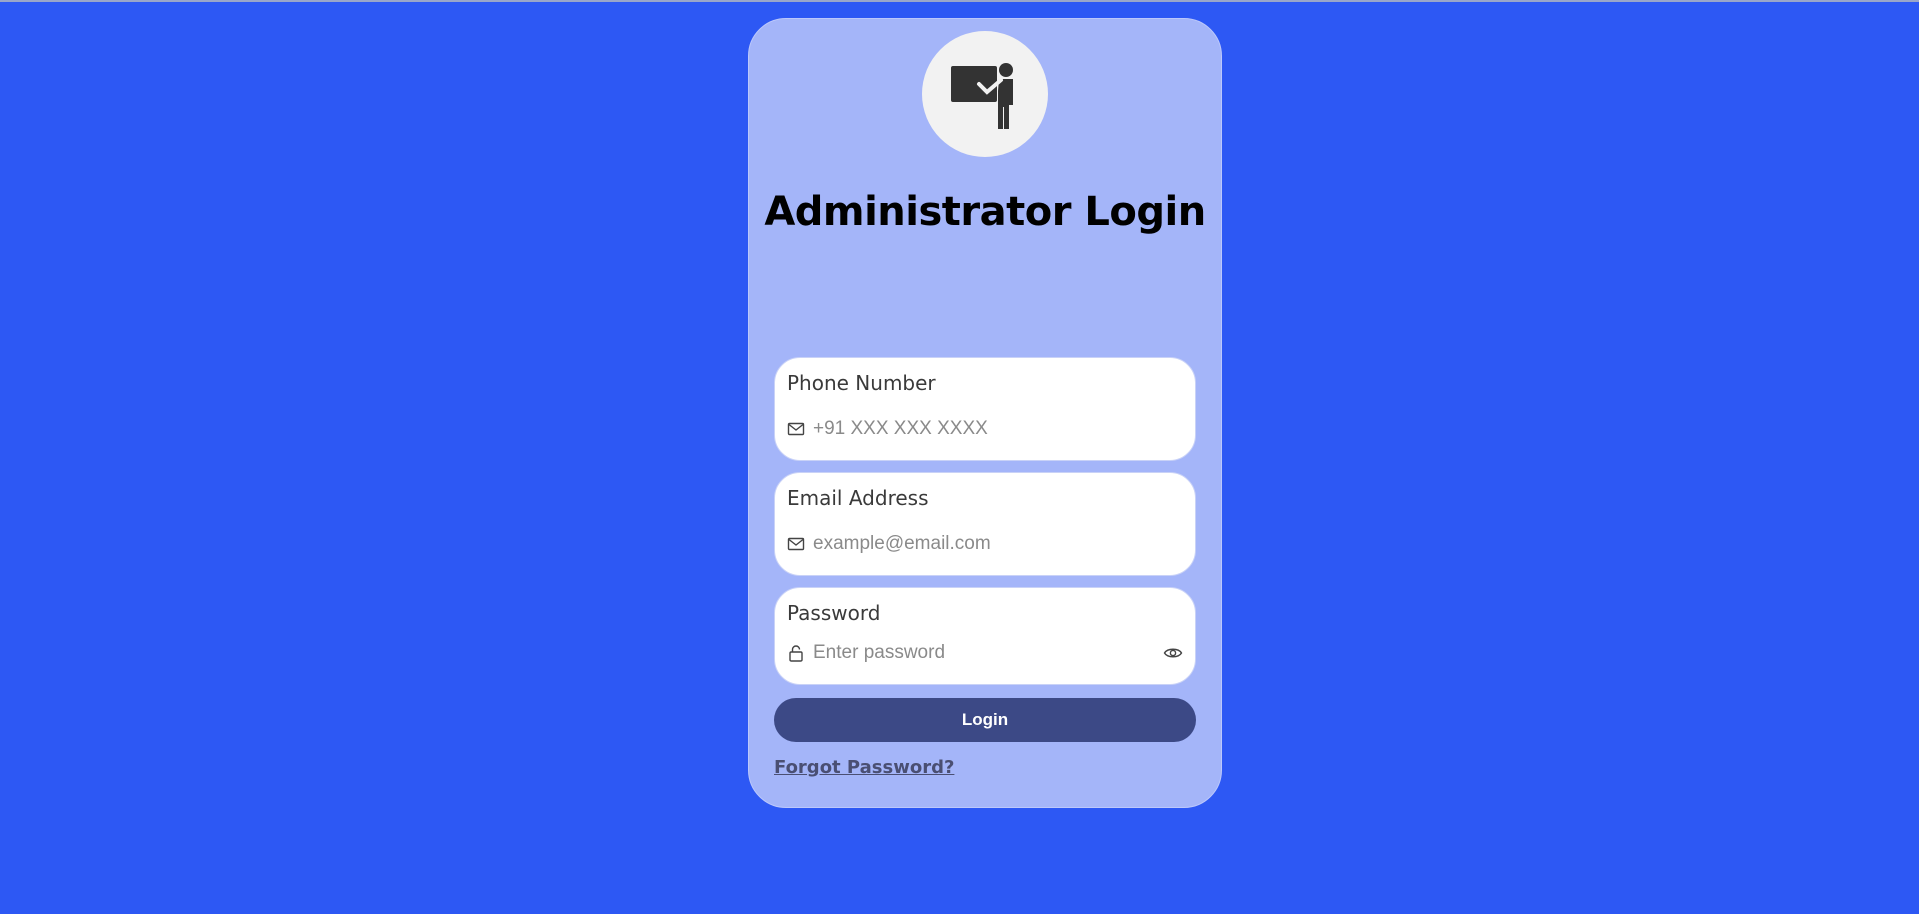 This screenshot has height=914, width=1919. I want to click on phone-field: Phone Number, so click(985, 409).